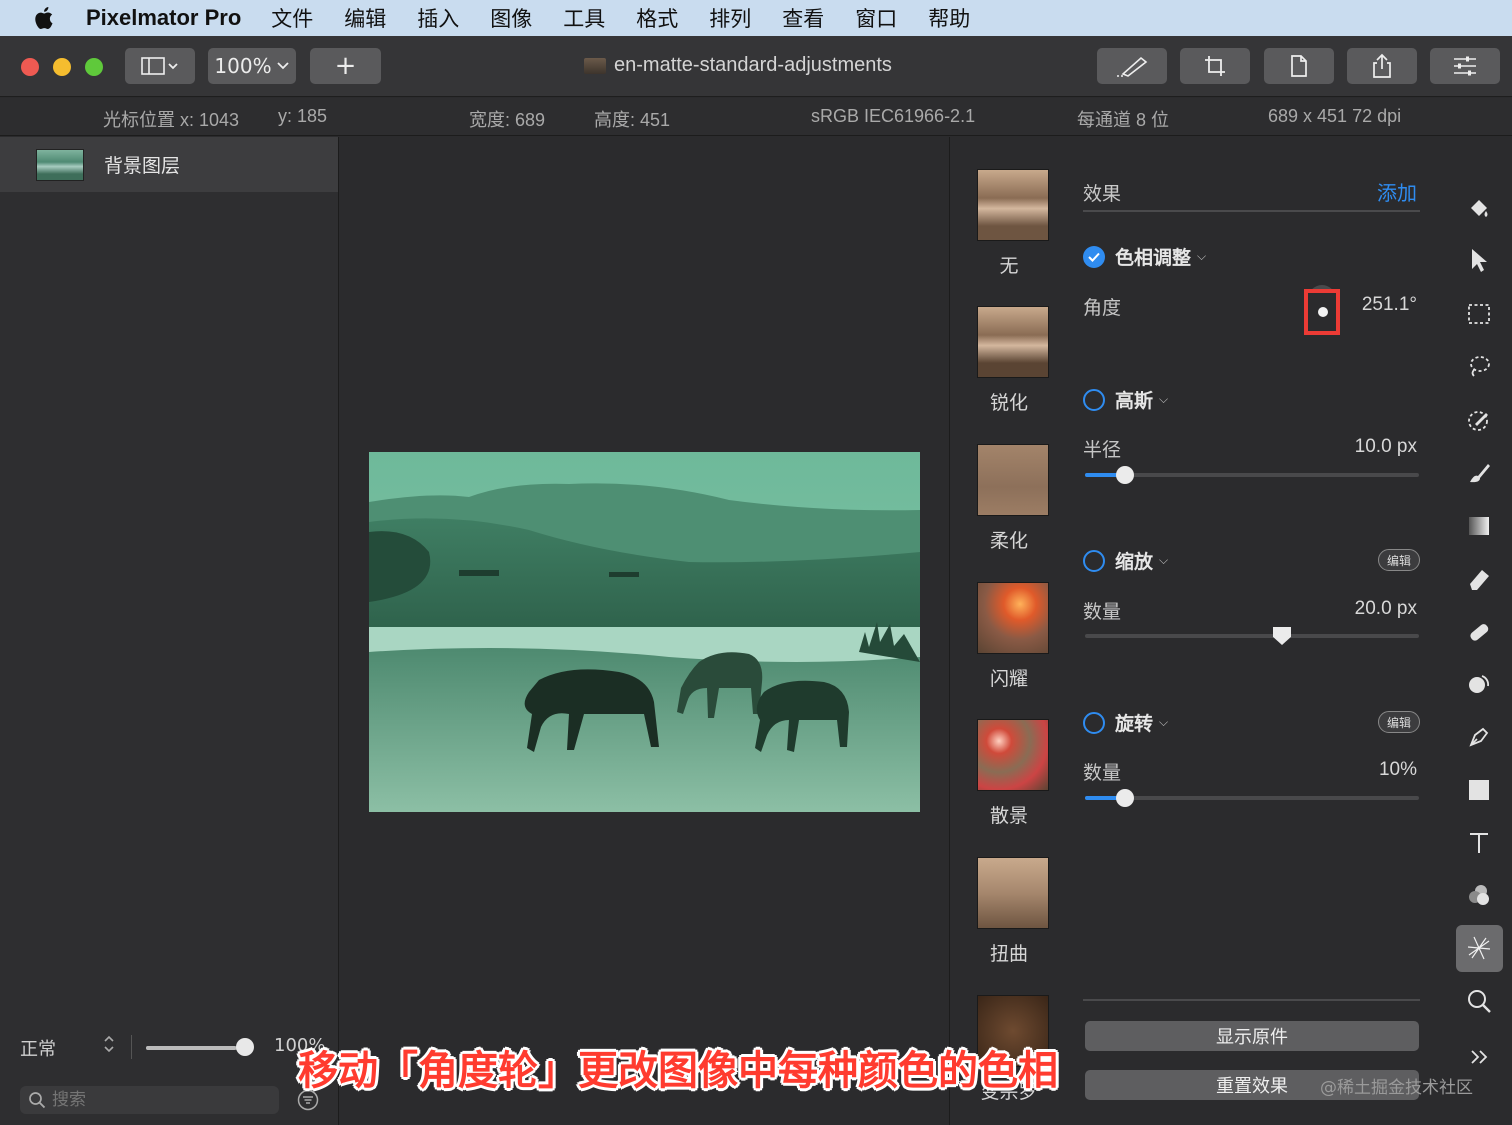 Image resolution: width=1512 pixels, height=1125 pixels. Describe the element at coordinates (730, 18) in the screenshot. I see `menu-arrange: 排列` at that location.